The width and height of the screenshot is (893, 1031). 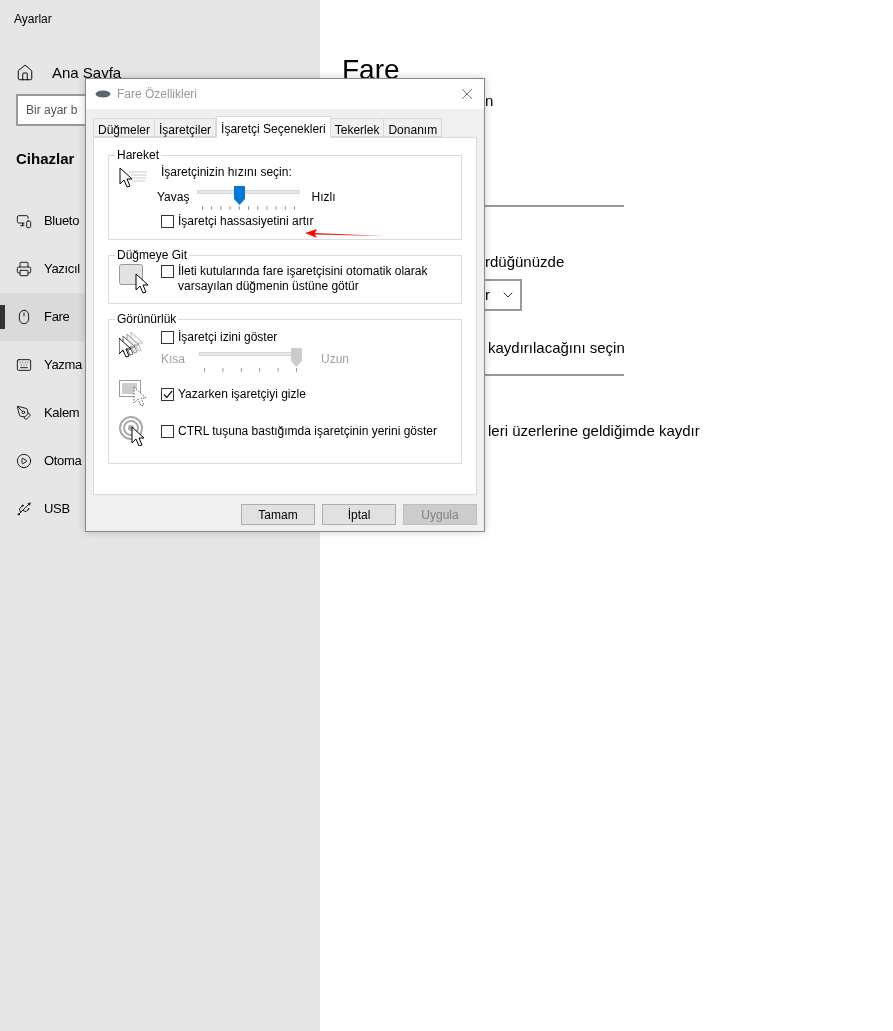 I want to click on speed-label: İşaretçinizin hızını seçin:, so click(x=227, y=172).